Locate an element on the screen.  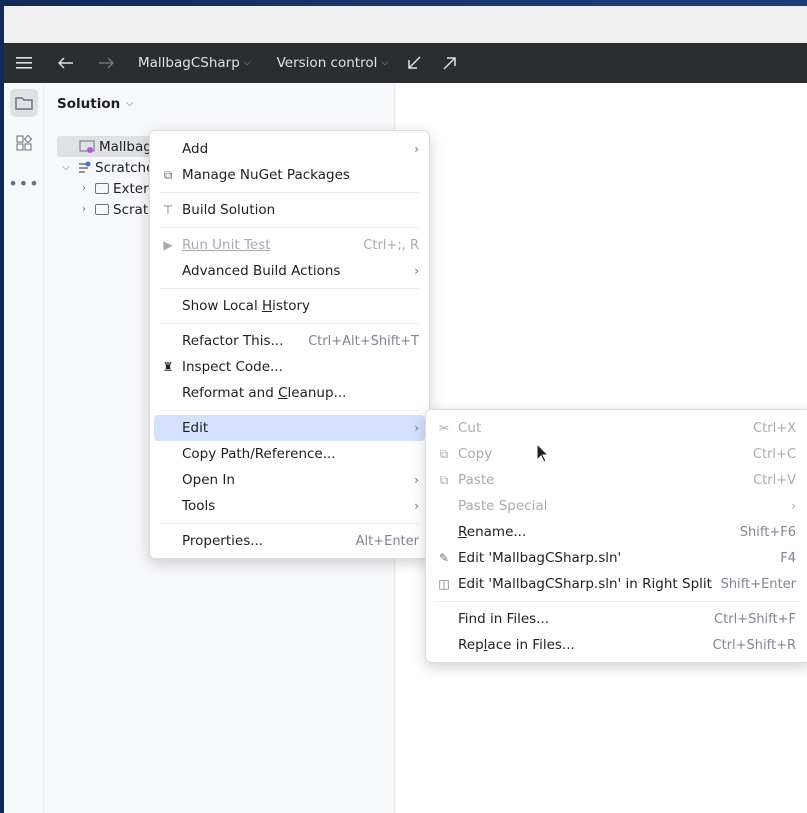
scissors-icon: ✂ is located at coordinates (444, 428).